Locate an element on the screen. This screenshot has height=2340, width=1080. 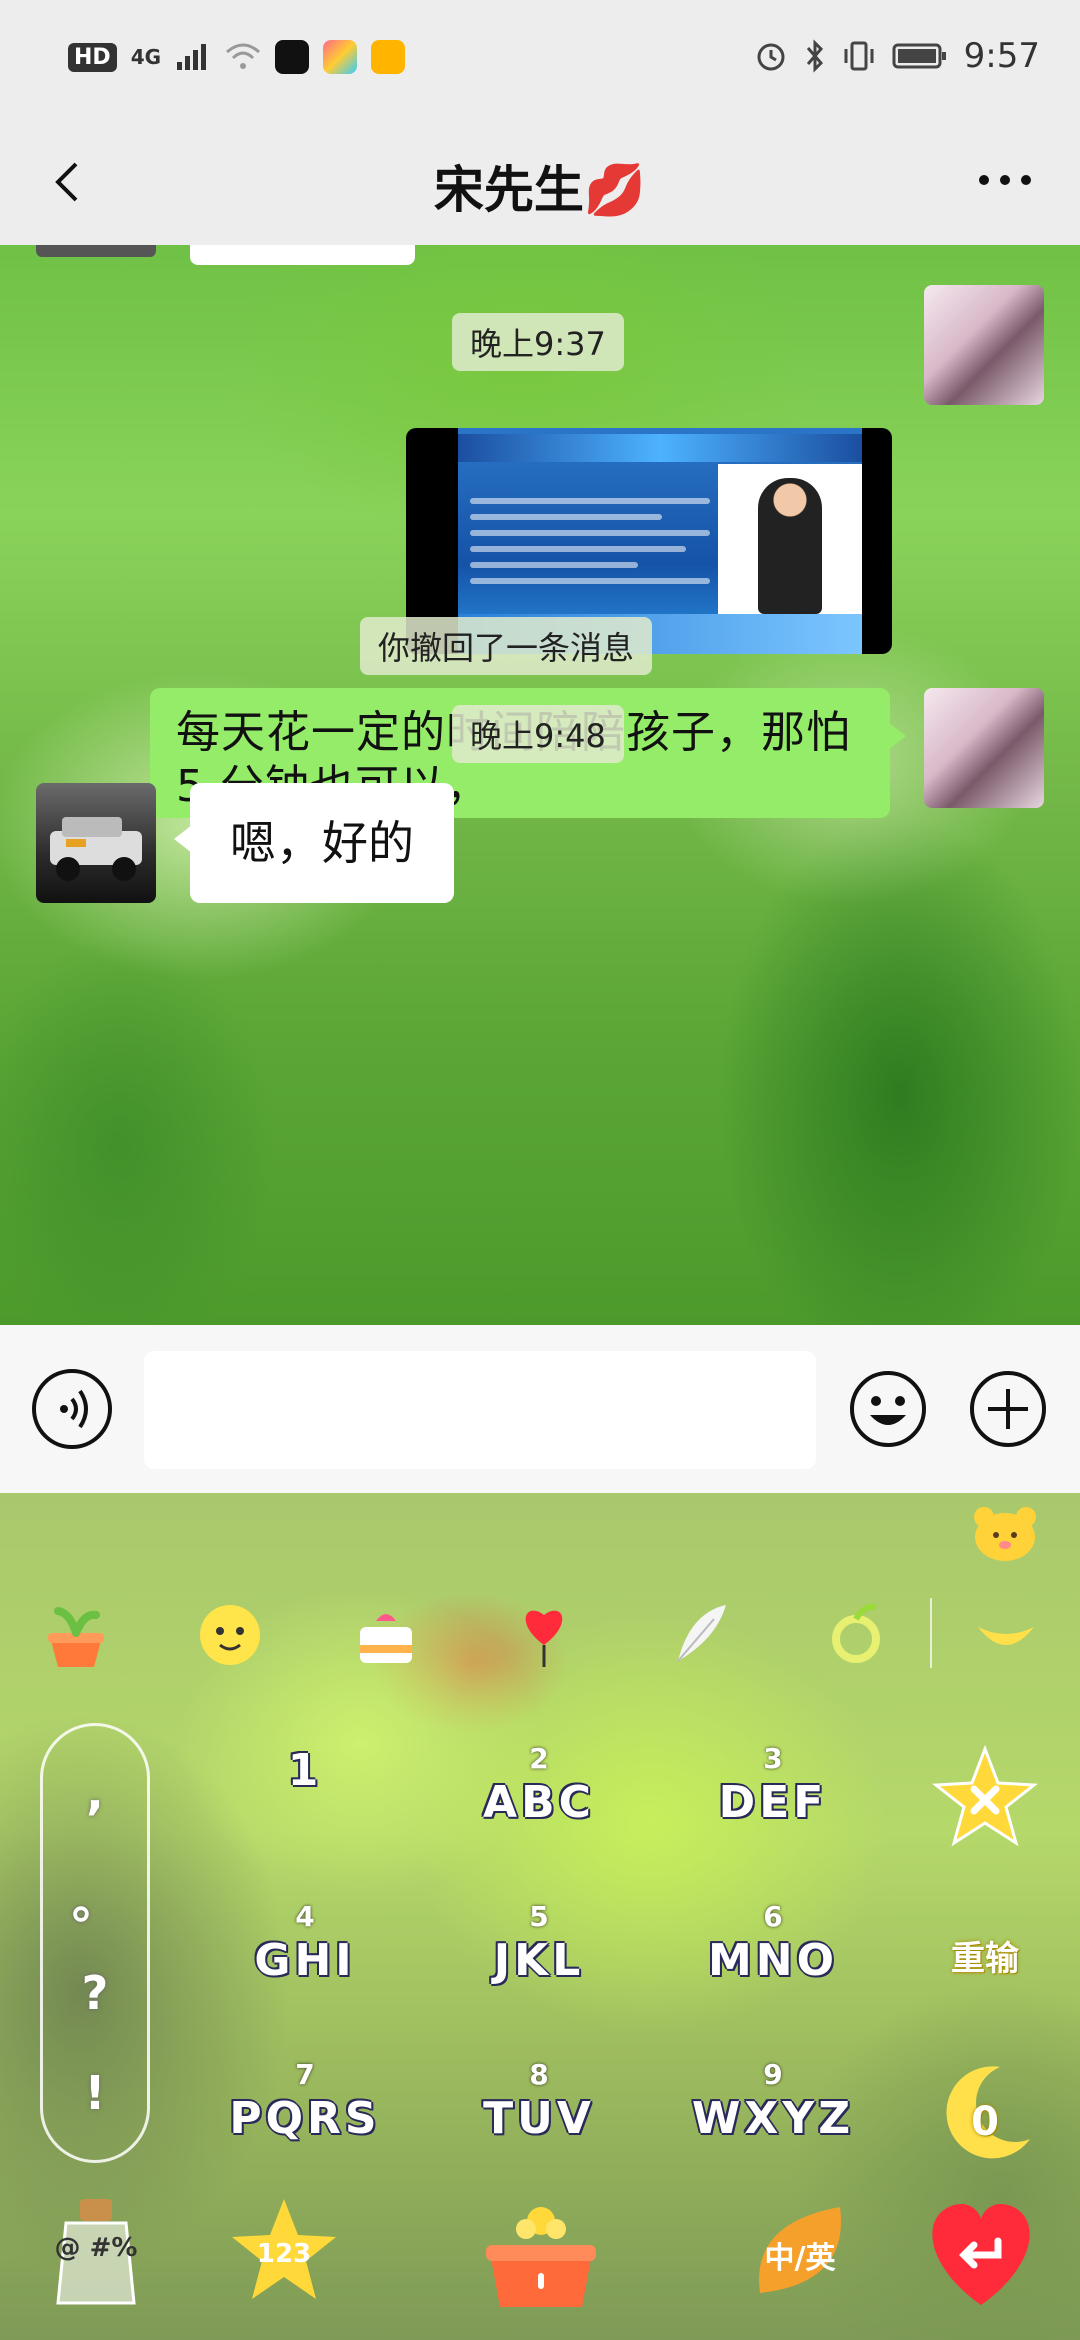
key-7: 7 PQRS is located at coordinates (305, 2114).